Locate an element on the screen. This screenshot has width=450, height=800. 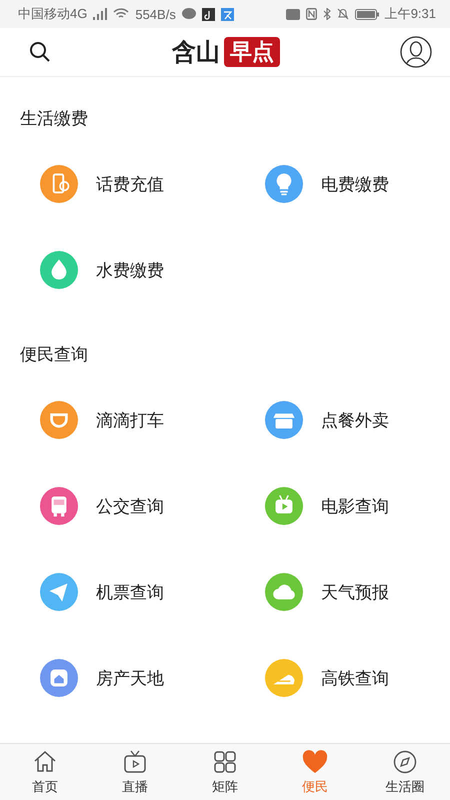
heart-icon is located at coordinates (315, 762).